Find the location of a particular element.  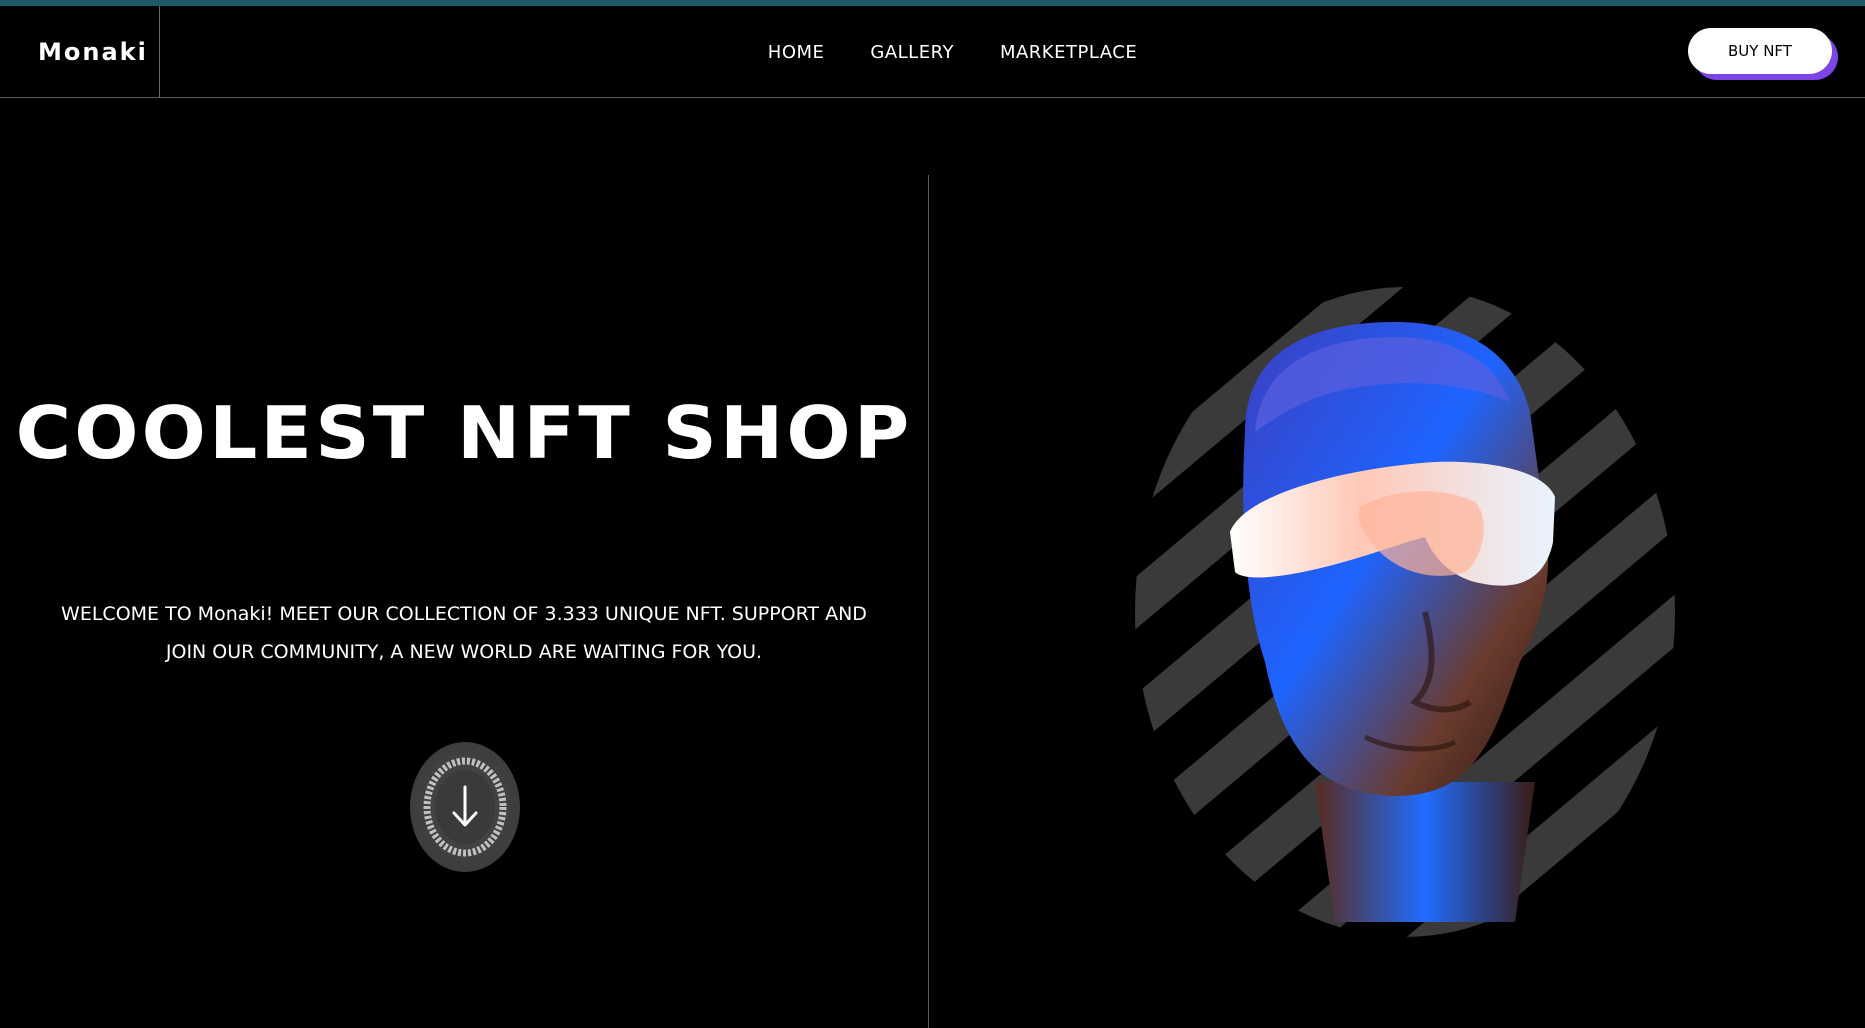

main-nav: HOME GALLERY MARKETPLACE is located at coordinates (932, 52).